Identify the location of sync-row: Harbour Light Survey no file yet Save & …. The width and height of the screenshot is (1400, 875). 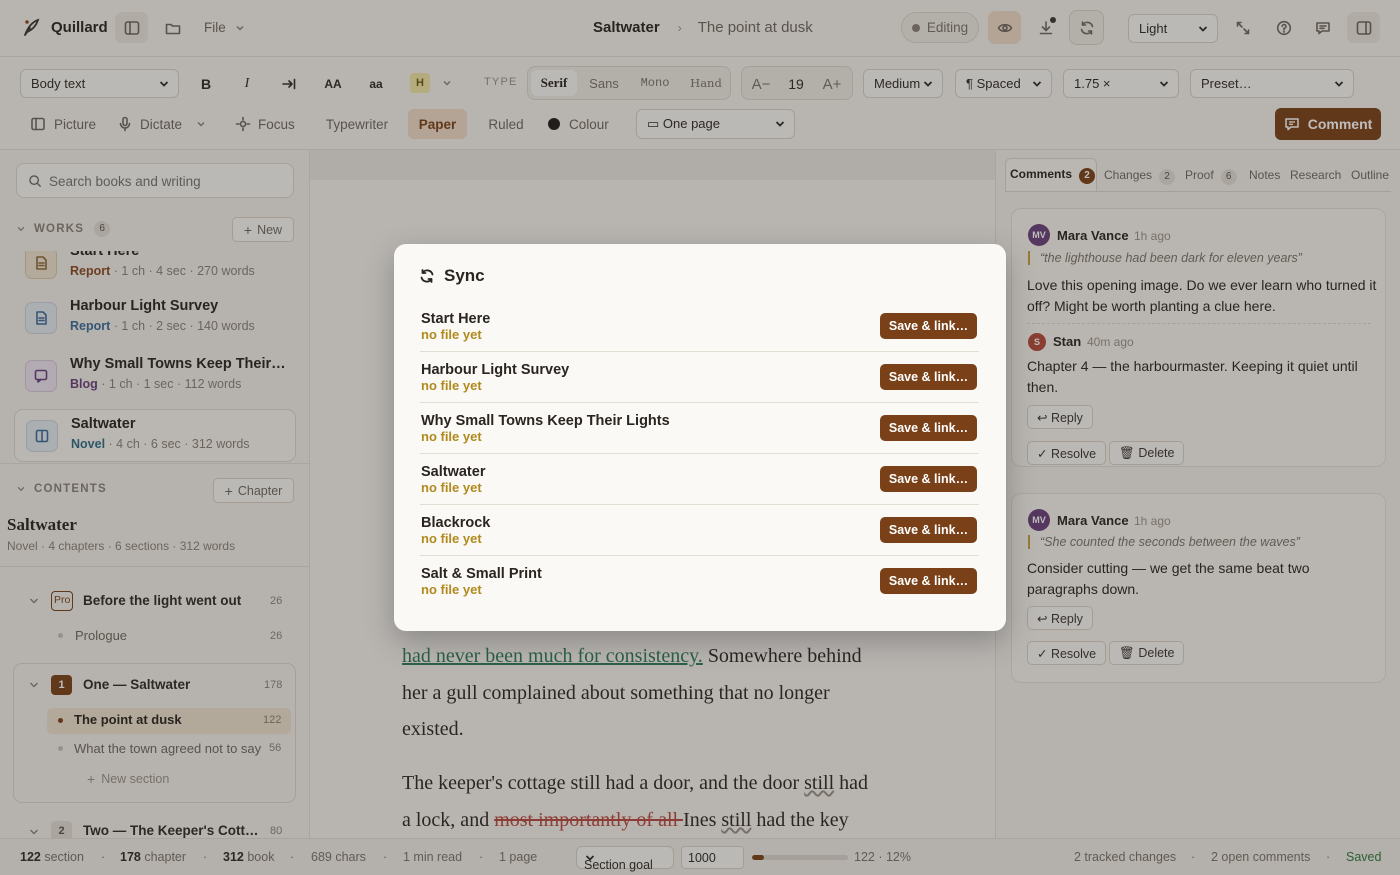
(699, 377).